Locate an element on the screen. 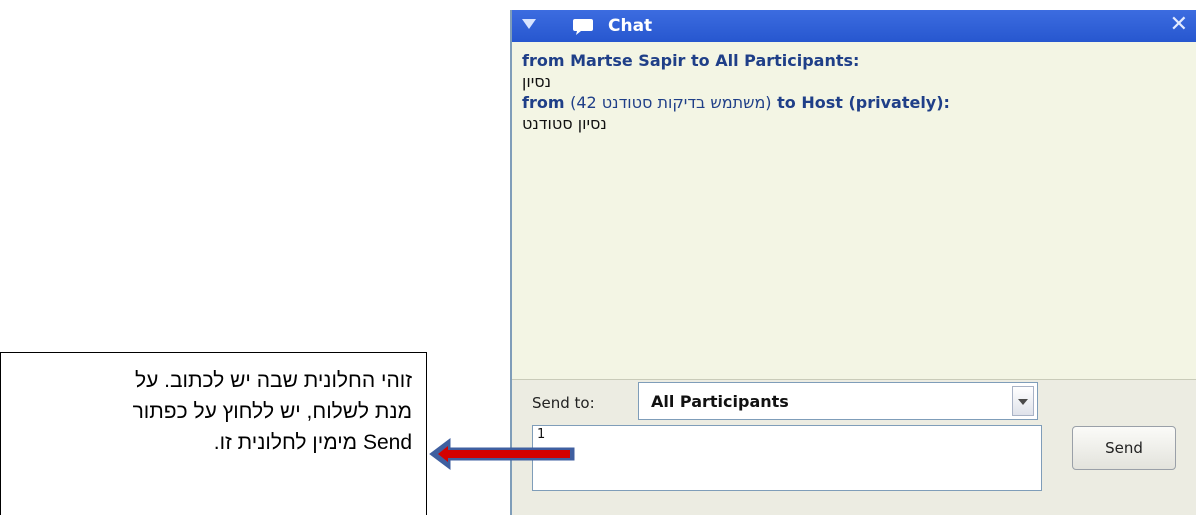 This screenshot has height=515, width=1196. send-button: Send is located at coordinates (1124, 448).